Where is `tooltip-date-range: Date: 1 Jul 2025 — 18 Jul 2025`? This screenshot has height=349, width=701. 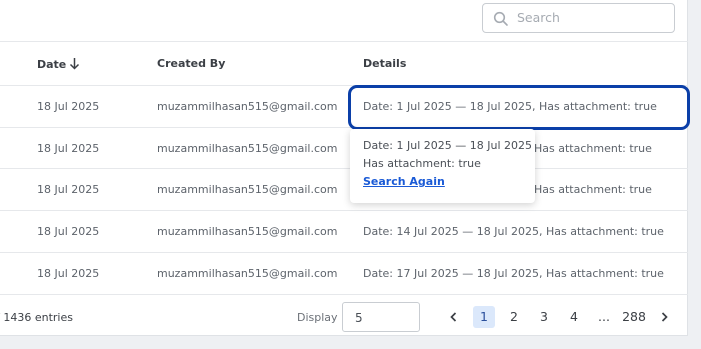
tooltip-date-range: Date: 1 Jul 2025 — 18 Jul 2025 is located at coordinates (448, 145).